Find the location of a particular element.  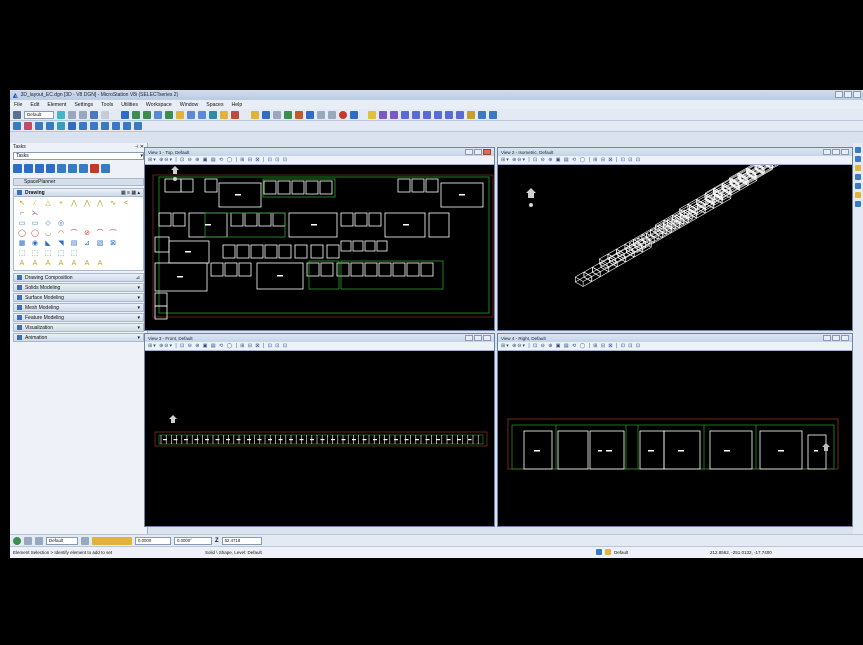

view-4-minimize is located at coordinates (827, 338).